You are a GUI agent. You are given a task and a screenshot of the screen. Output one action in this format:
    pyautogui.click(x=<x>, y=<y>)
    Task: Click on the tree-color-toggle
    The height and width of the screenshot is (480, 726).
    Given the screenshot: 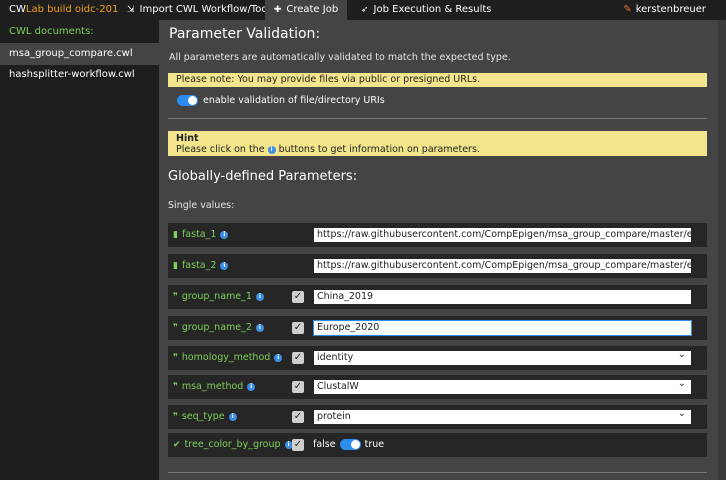 What is the action you would take?
    pyautogui.click(x=350, y=444)
    